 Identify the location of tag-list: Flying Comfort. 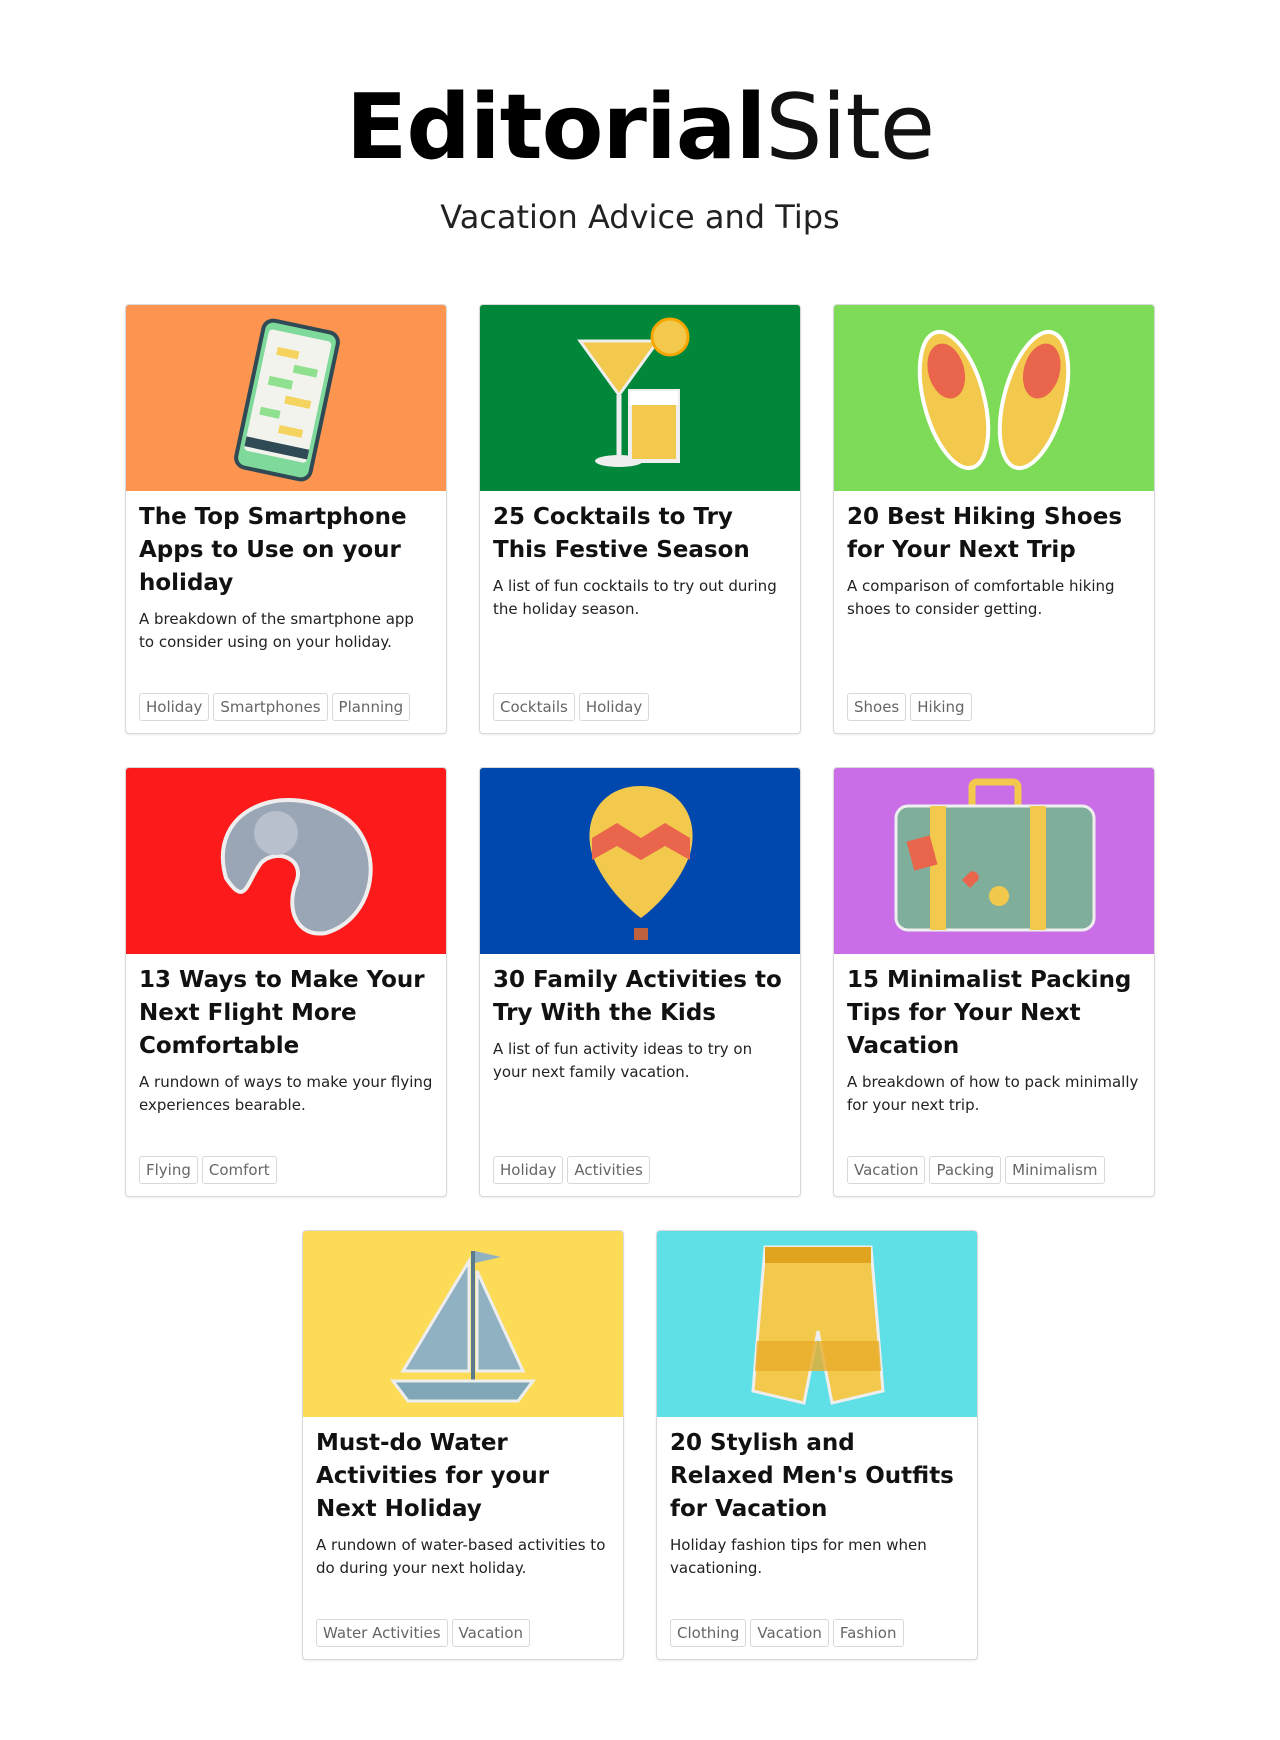
(208, 1170).